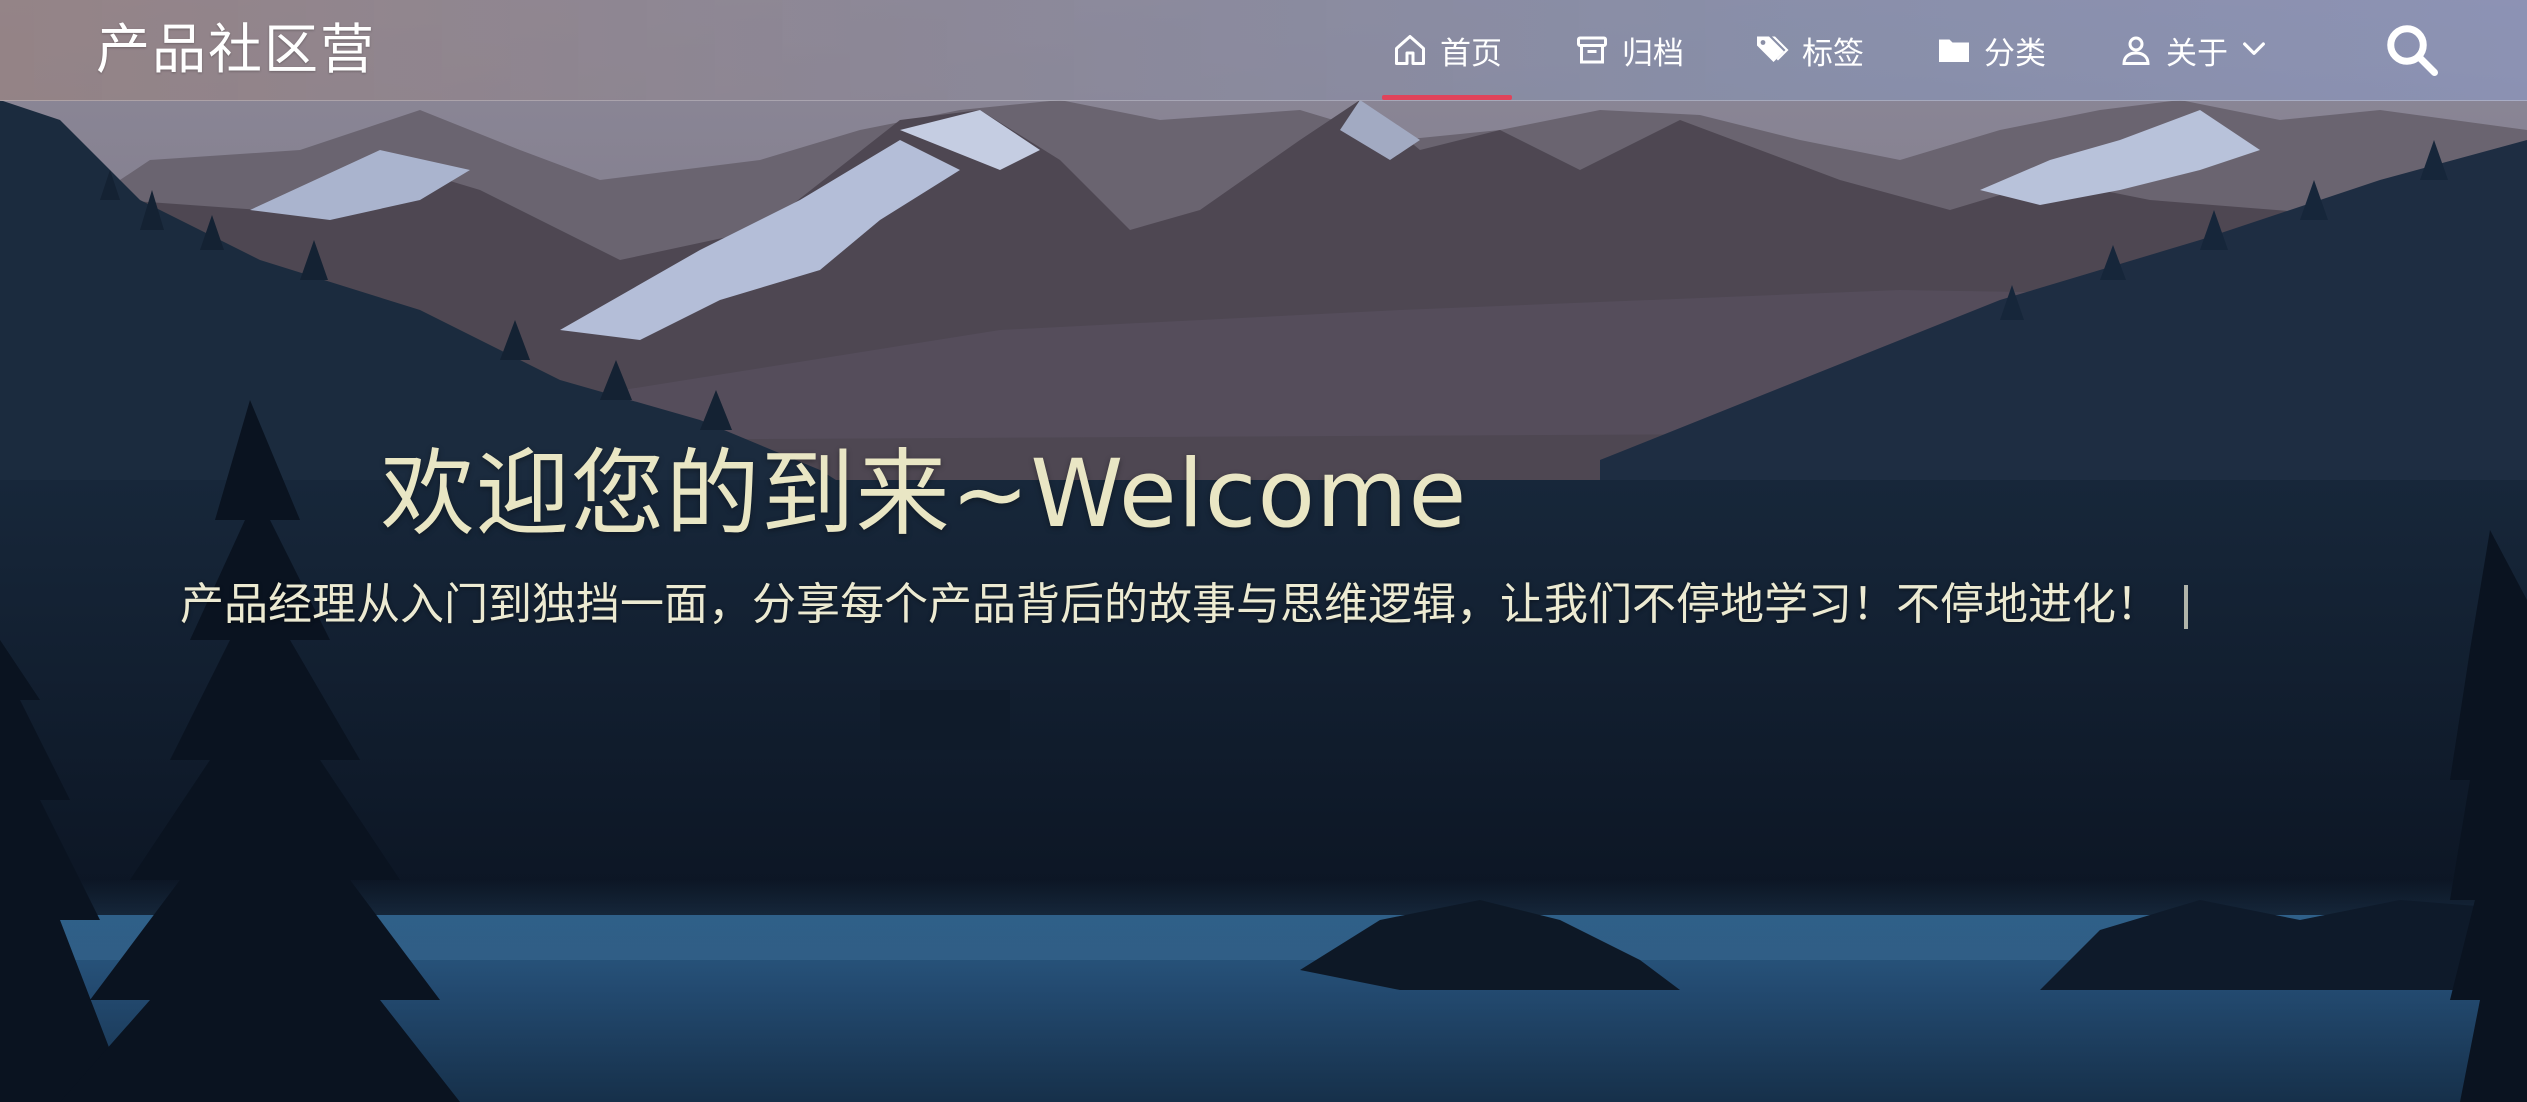 This screenshot has height=1102, width=2527. I want to click on nav-item-about: 关于, so click(2196, 50).